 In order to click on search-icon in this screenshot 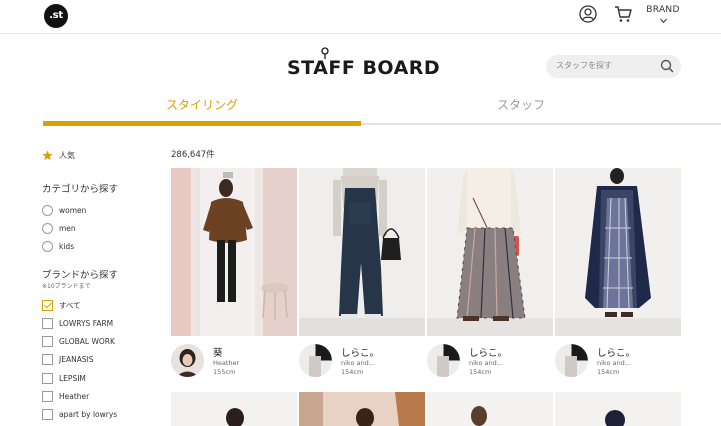, I will do `click(667, 66)`.